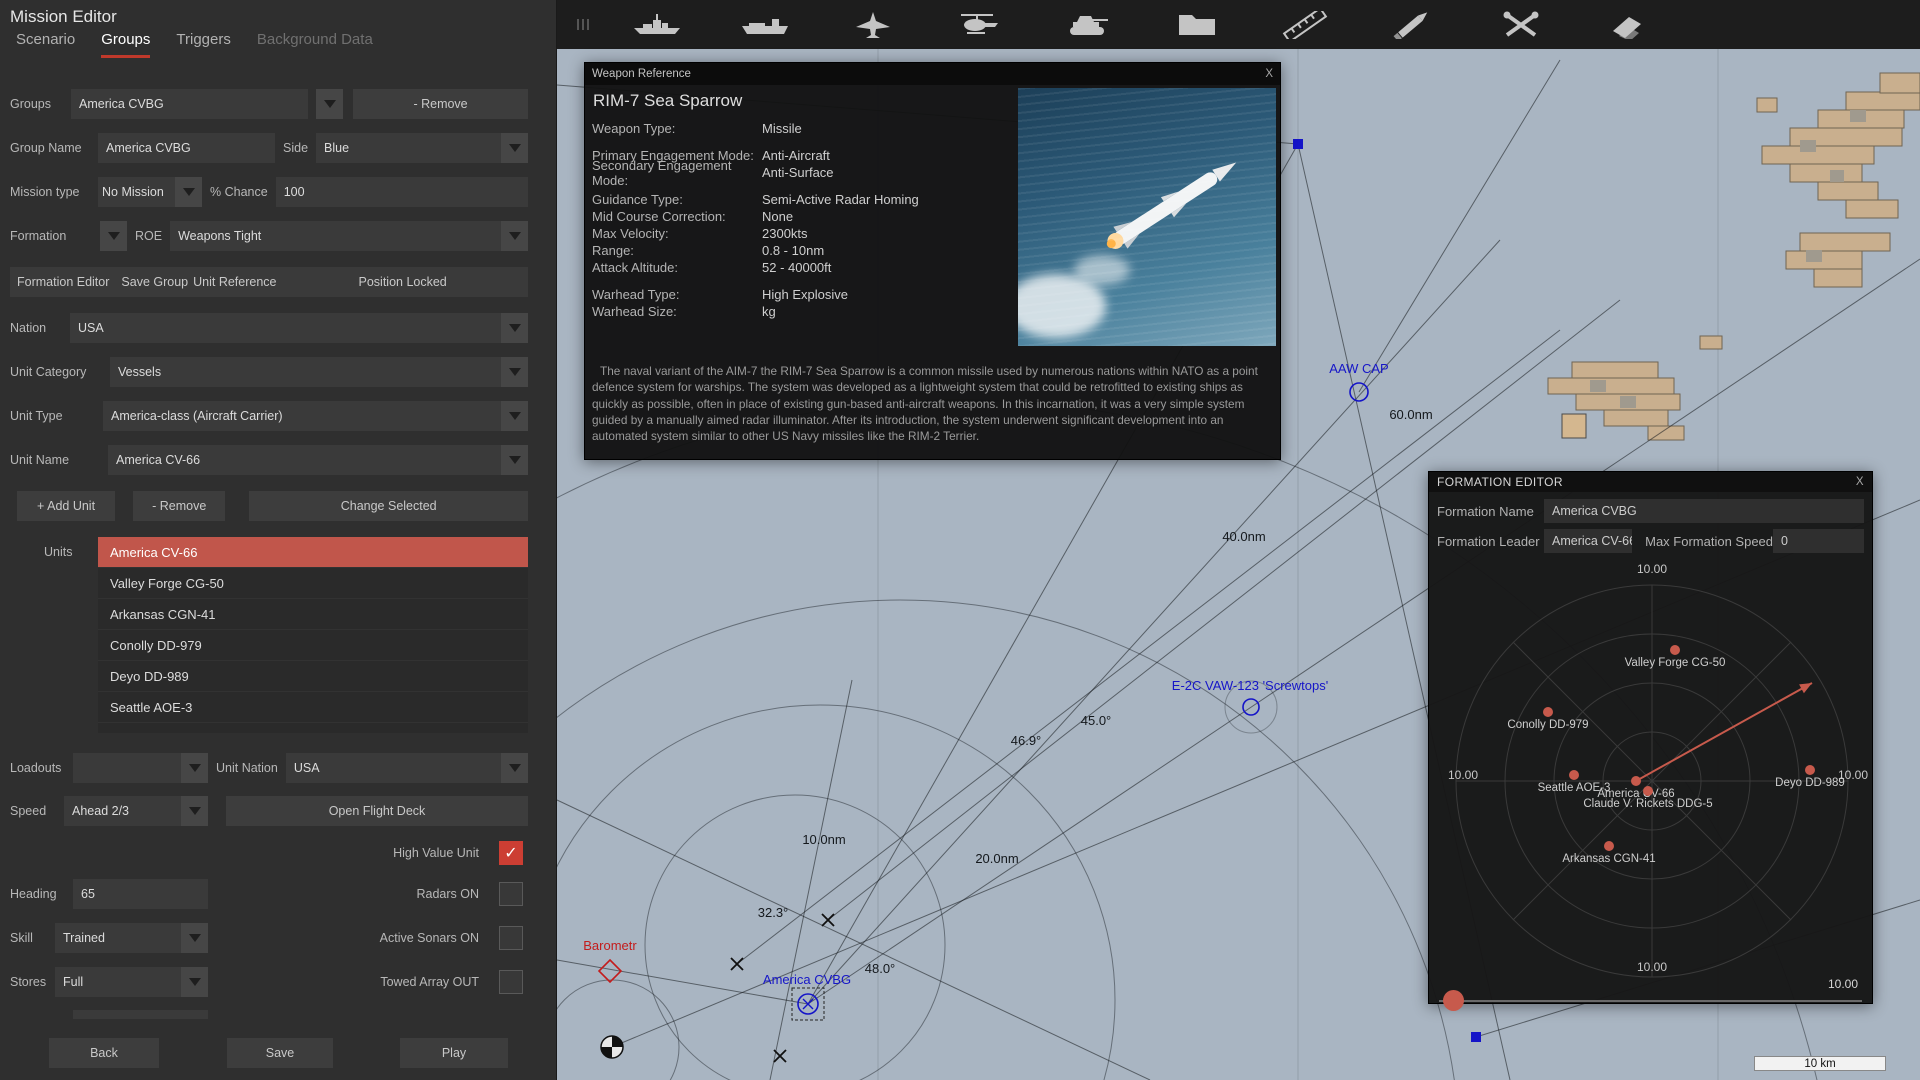  What do you see at coordinates (1096, 720) in the screenshot?
I see `map-annotation: 45.0°` at bounding box center [1096, 720].